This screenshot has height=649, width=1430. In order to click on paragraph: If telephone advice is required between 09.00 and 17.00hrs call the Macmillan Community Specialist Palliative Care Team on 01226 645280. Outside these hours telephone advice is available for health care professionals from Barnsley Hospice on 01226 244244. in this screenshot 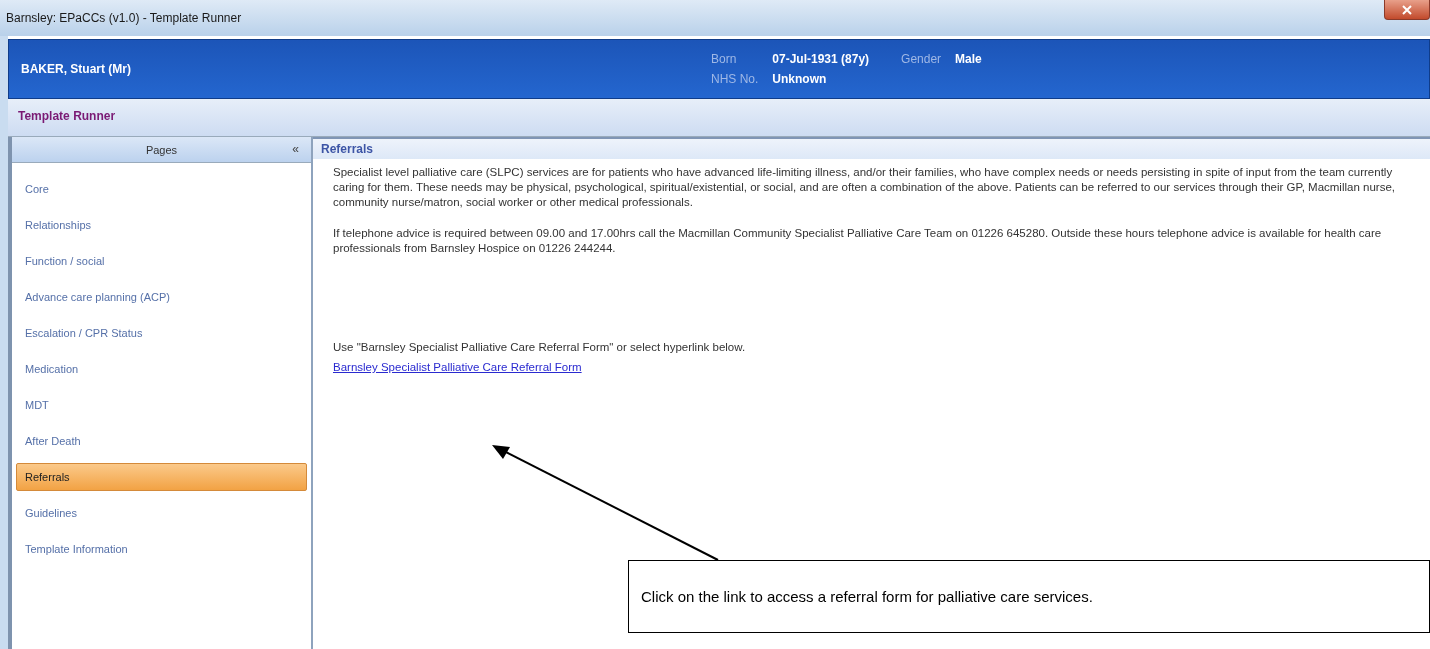, I will do `click(858, 241)`.